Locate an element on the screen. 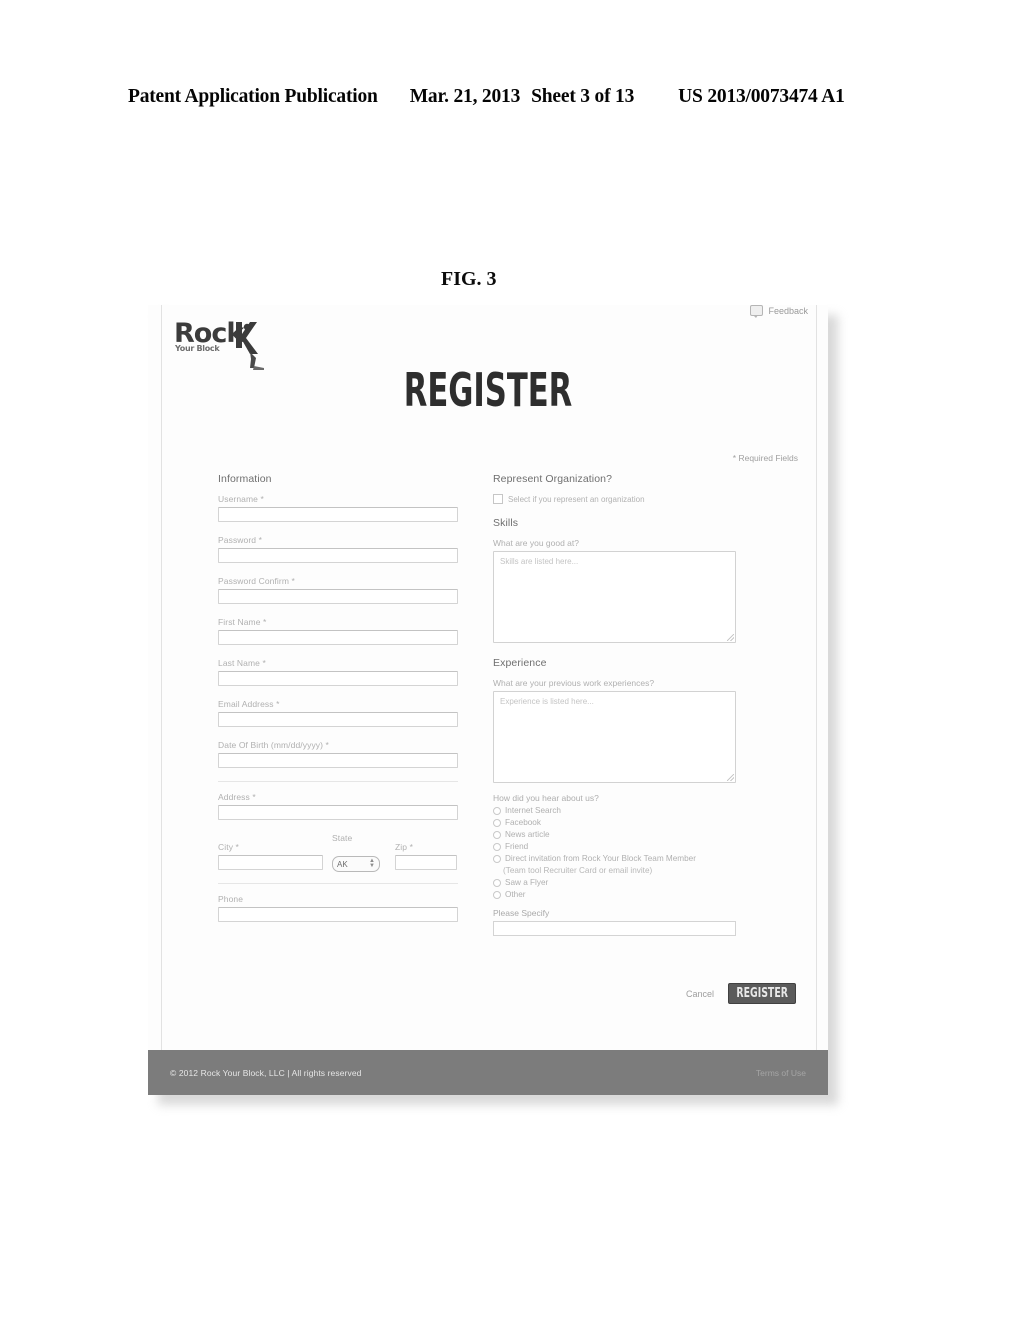 Image resolution: width=1024 pixels, height=1320 pixels. page-left-rule is located at coordinates (161, 677).